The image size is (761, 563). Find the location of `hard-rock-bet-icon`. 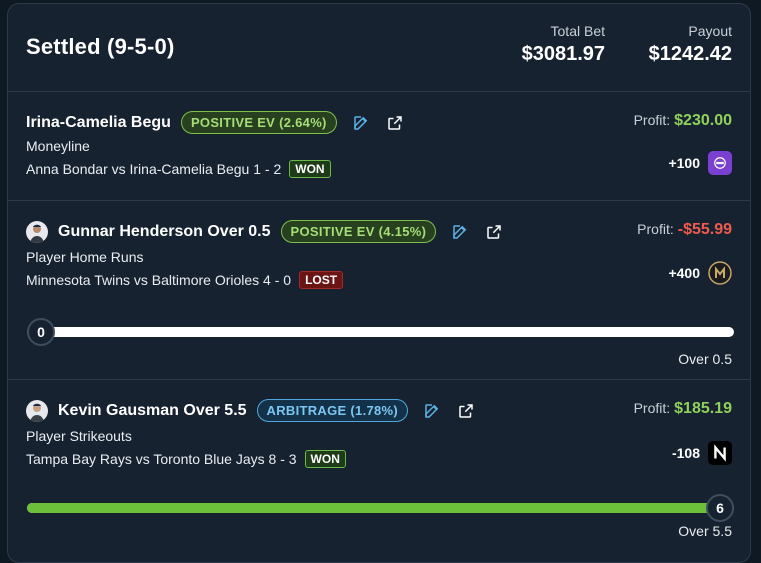

hard-rock-bet-icon is located at coordinates (720, 163).